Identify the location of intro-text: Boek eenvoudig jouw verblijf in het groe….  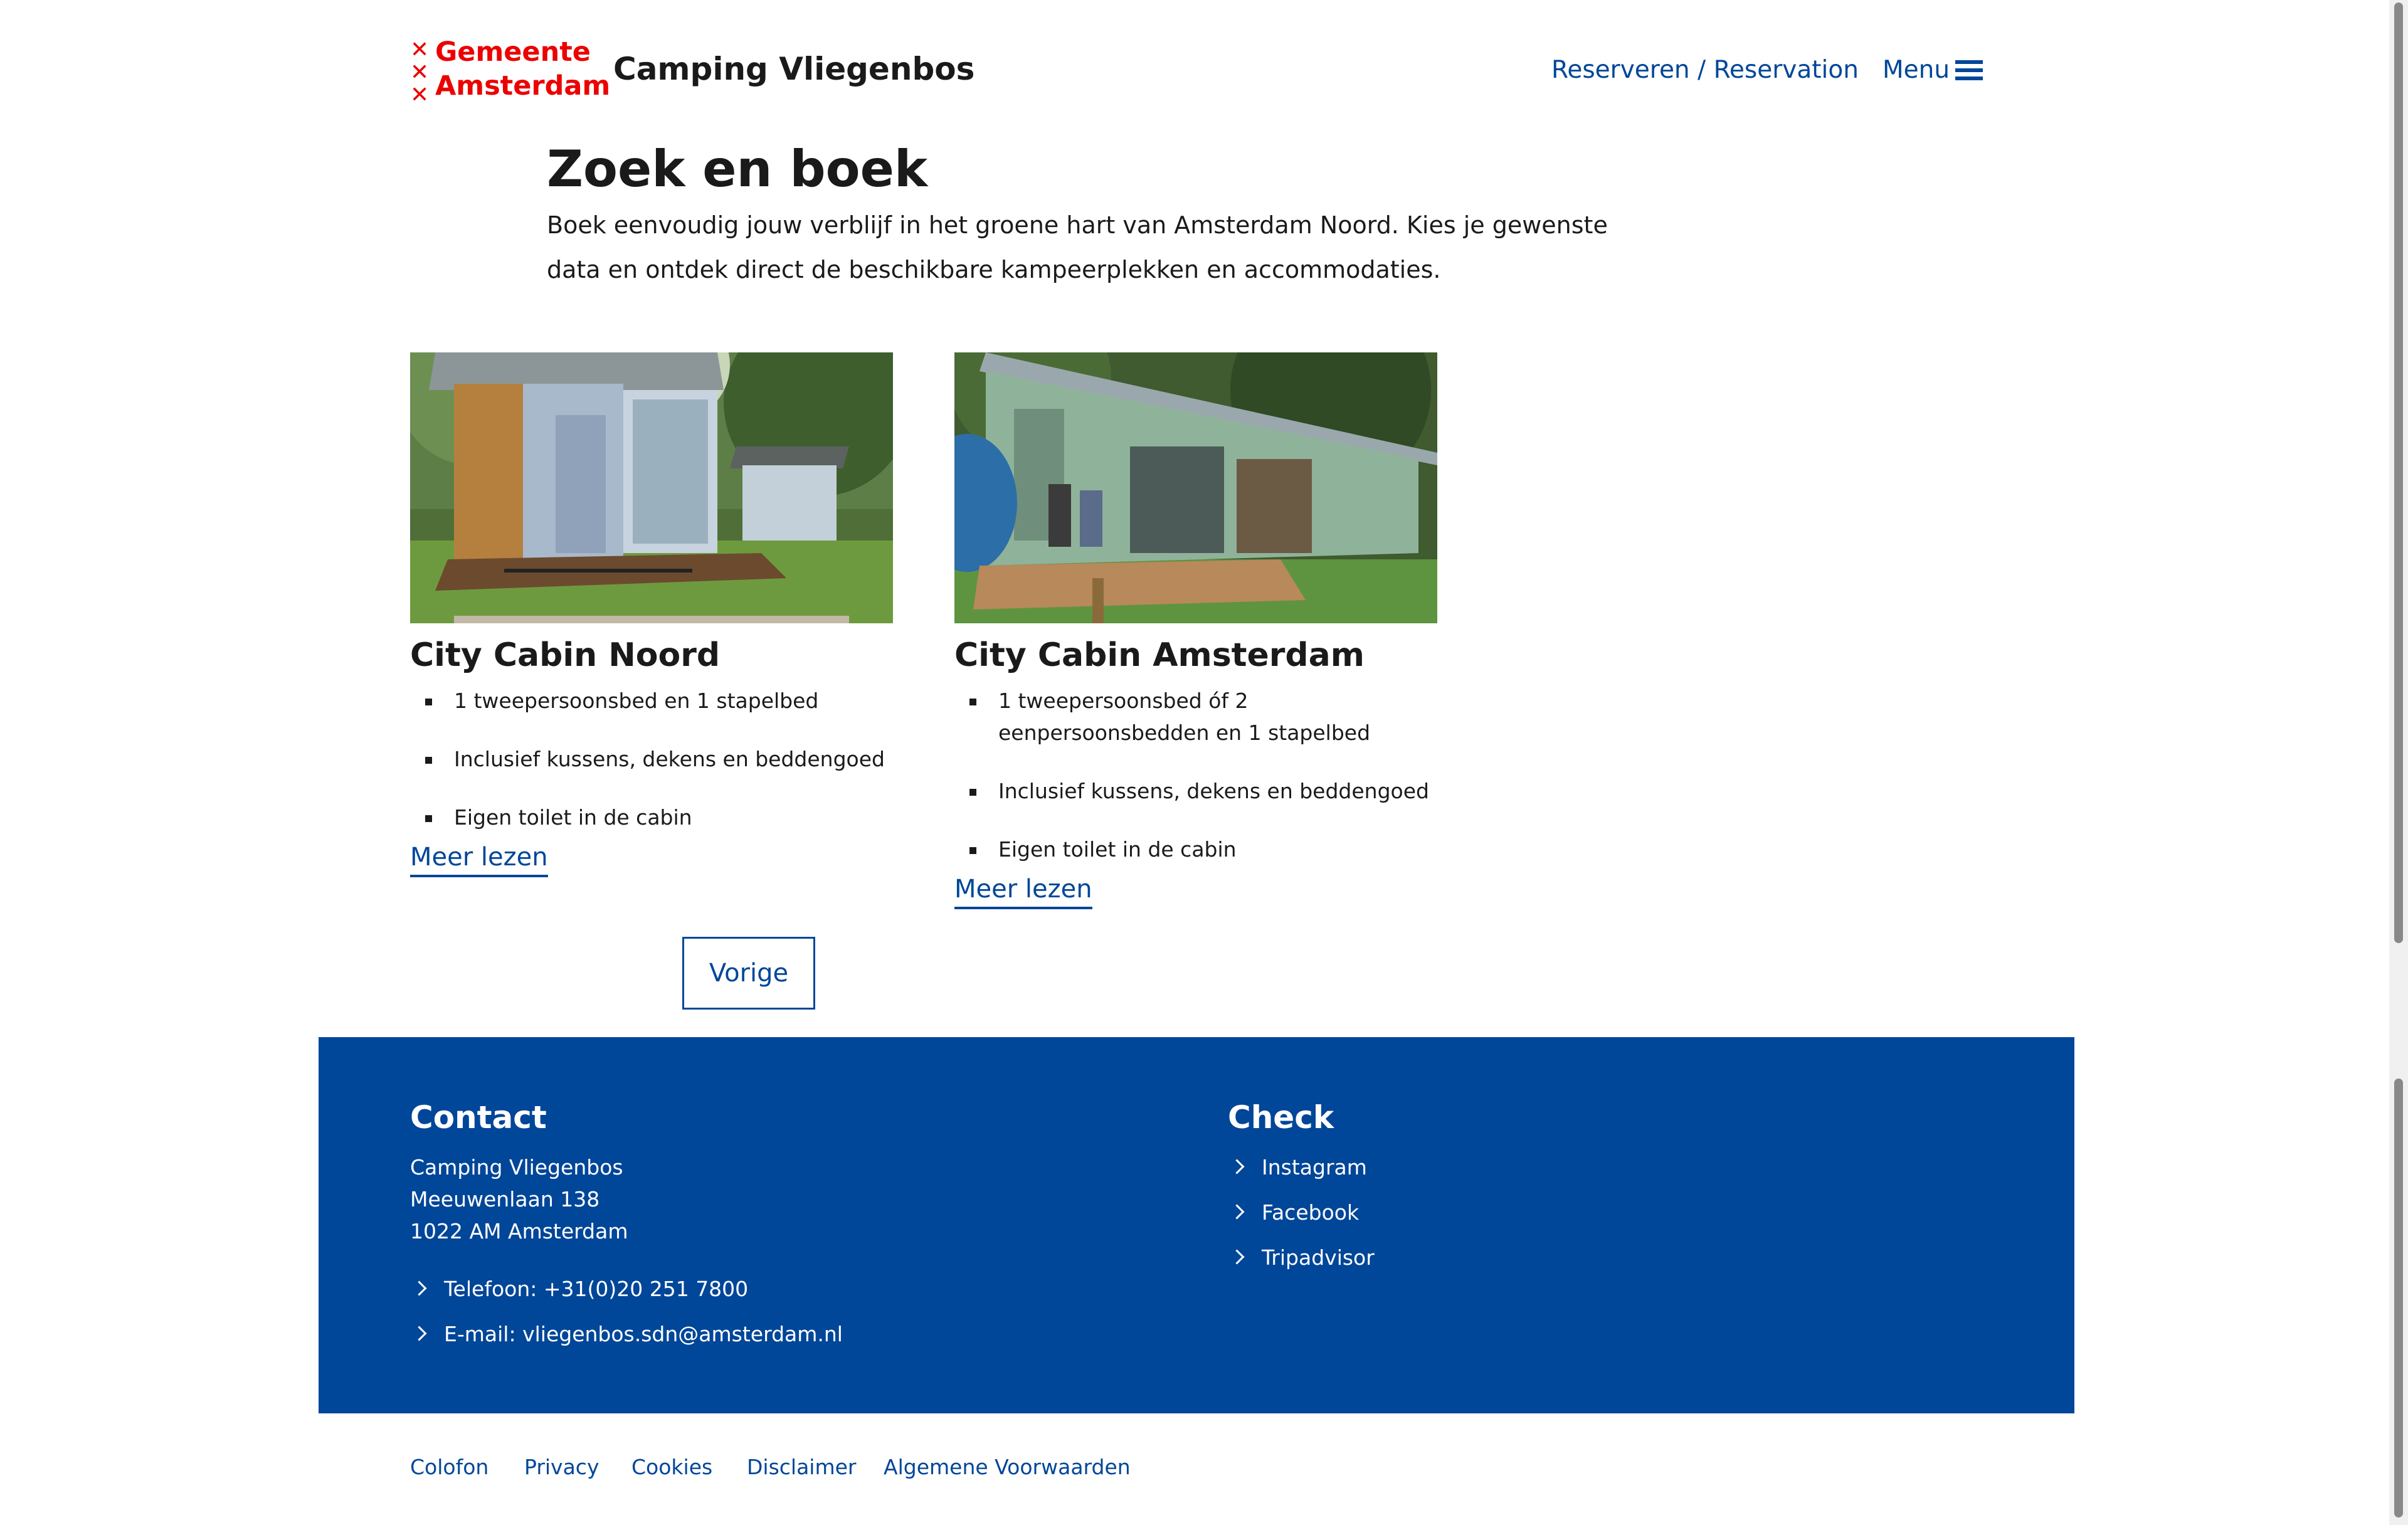
(1077, 247).